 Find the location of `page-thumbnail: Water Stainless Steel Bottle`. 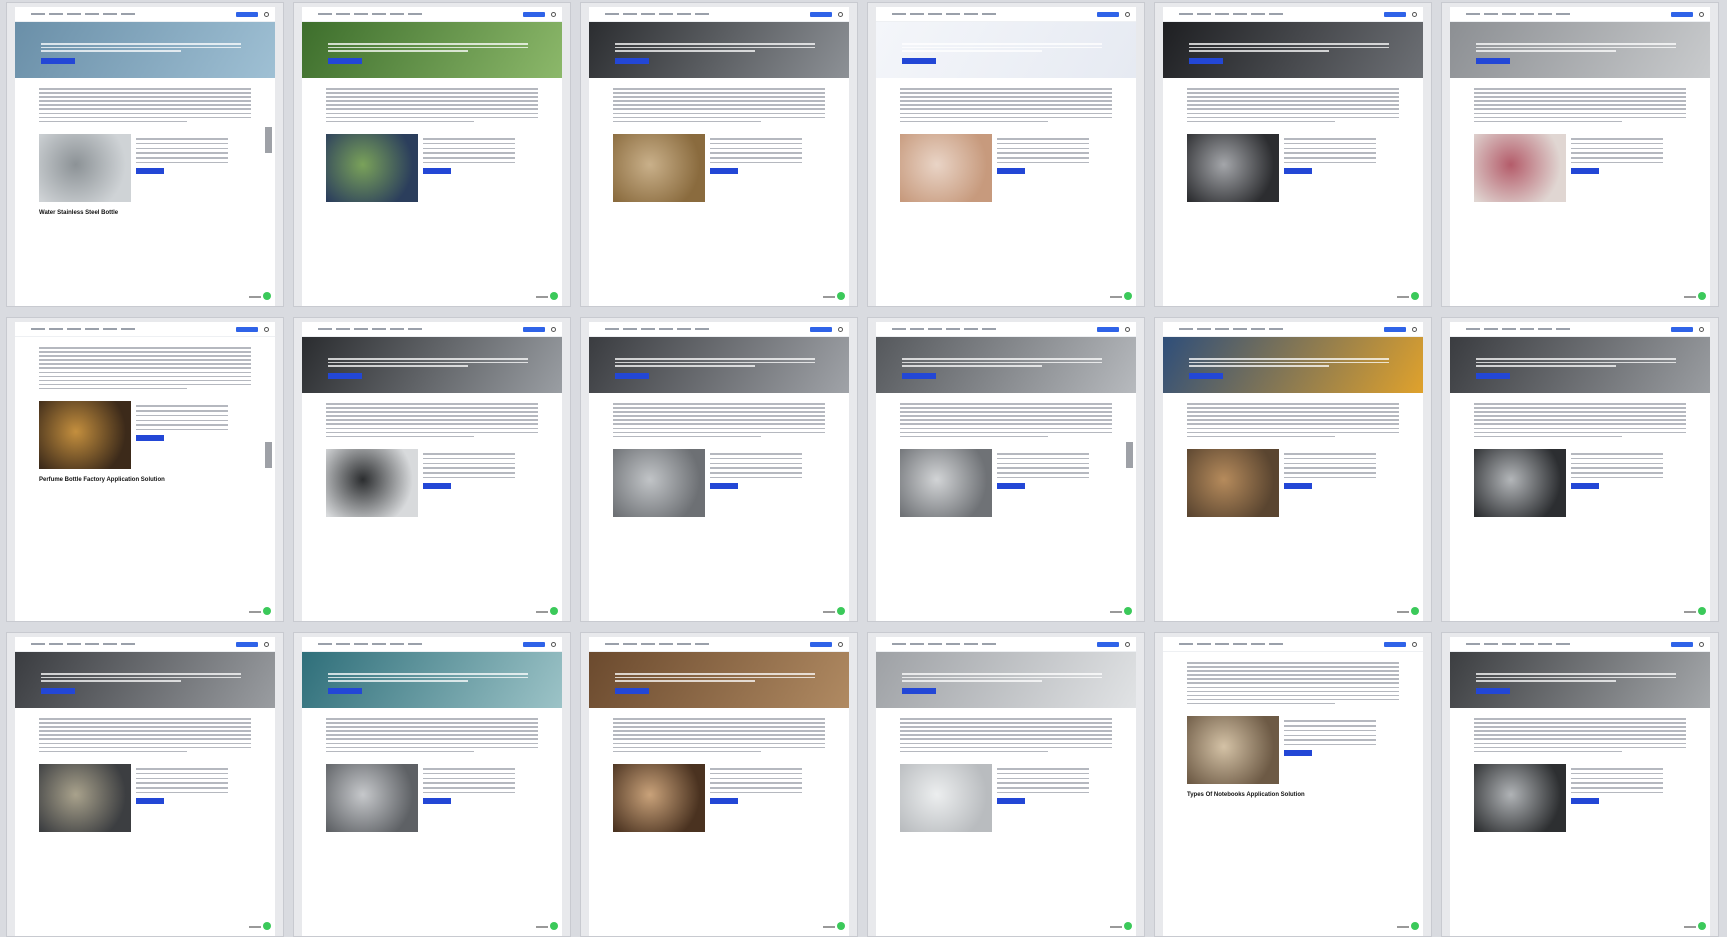

page-thumbnail: Water Stainless Steel Bottle is located at coordinates (145, 154).